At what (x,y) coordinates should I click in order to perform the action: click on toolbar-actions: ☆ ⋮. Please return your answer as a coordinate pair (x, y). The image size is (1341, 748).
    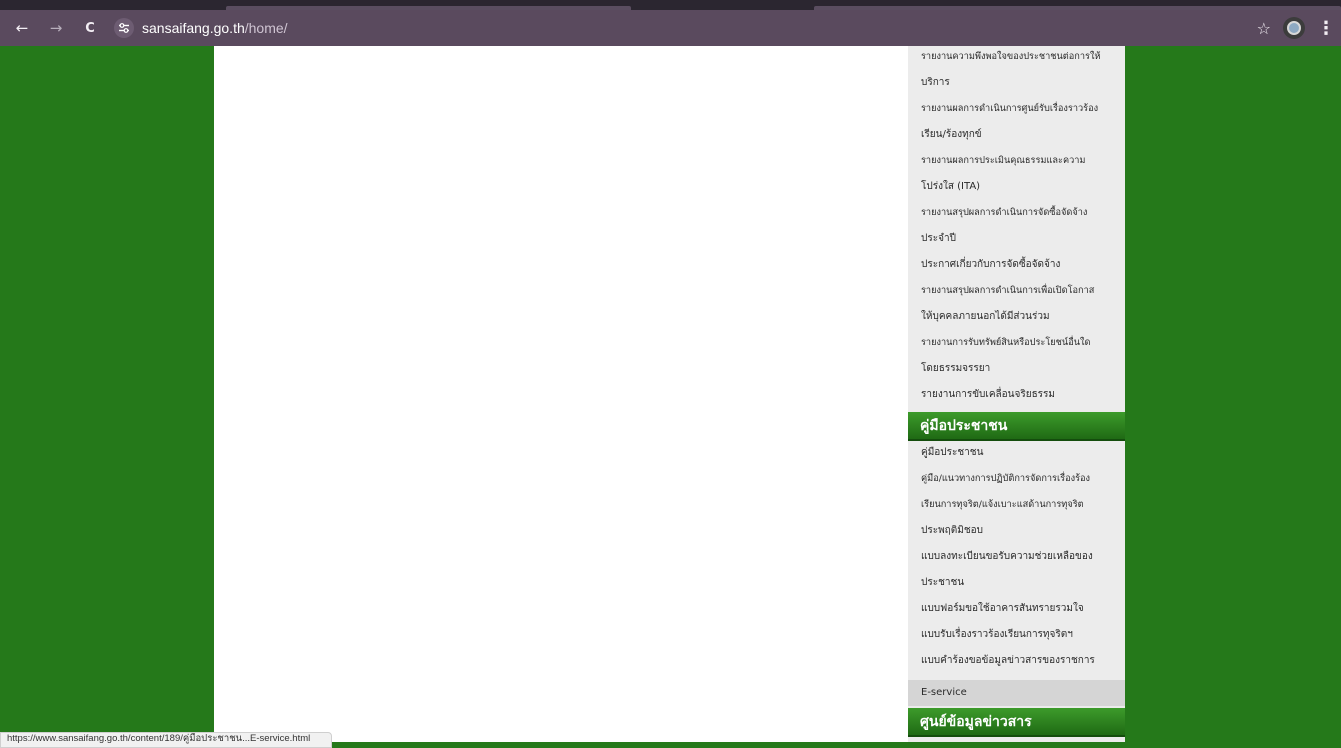
    Looking at the image, I should click on (1299, 28).